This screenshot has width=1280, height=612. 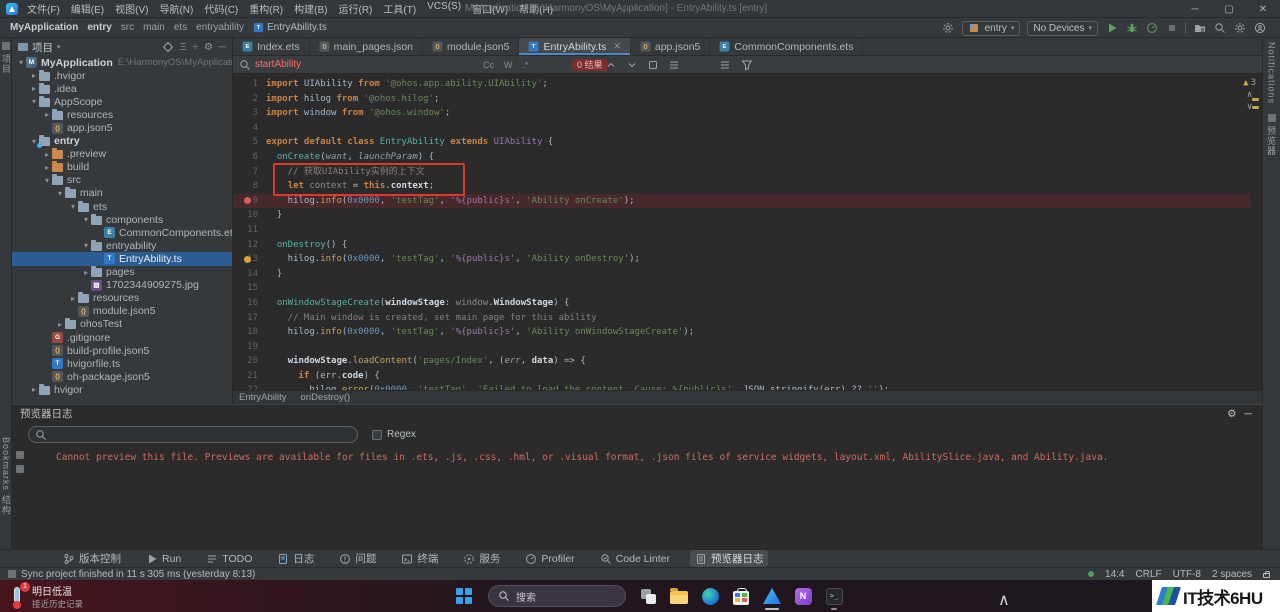 What do you see at coordinates (575, 46) in the screenshot?
I see `editor-tab: T EntryAbility.ts ✕` at bounding box center [575, 46].